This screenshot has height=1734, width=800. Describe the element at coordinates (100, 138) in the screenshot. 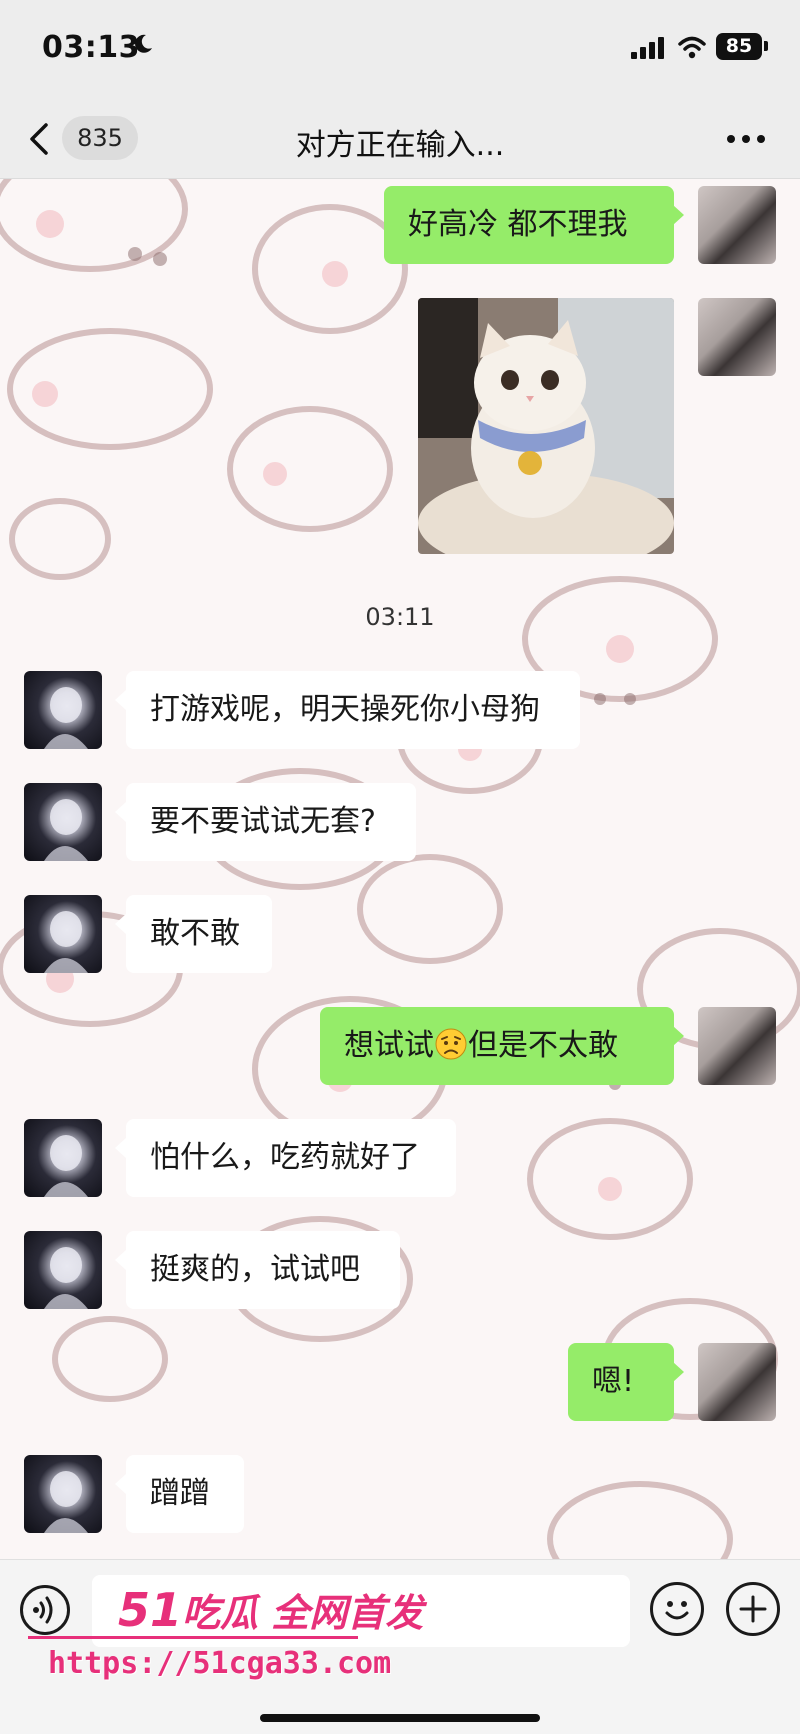

I see `unread-count-badge: 835` at that location.